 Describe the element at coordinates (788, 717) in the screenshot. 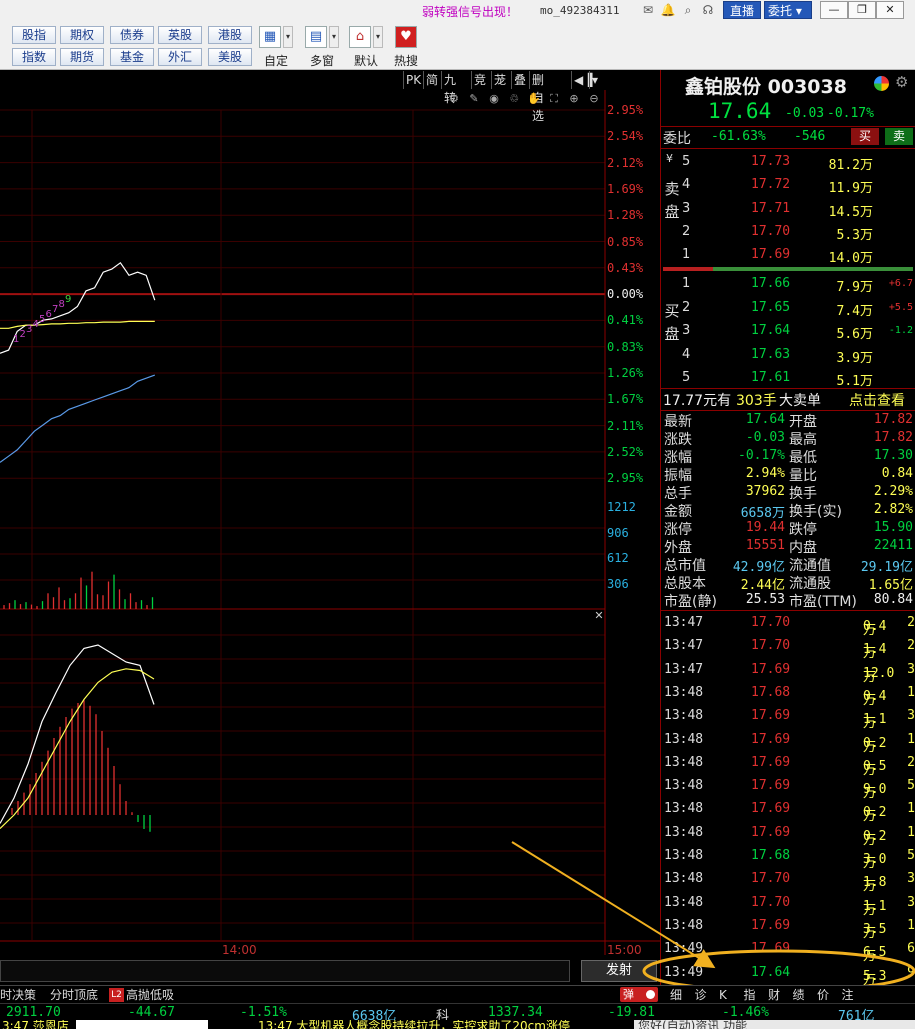

I see `tick-row: 13:48 17.69 1.1 万 3` at that location.